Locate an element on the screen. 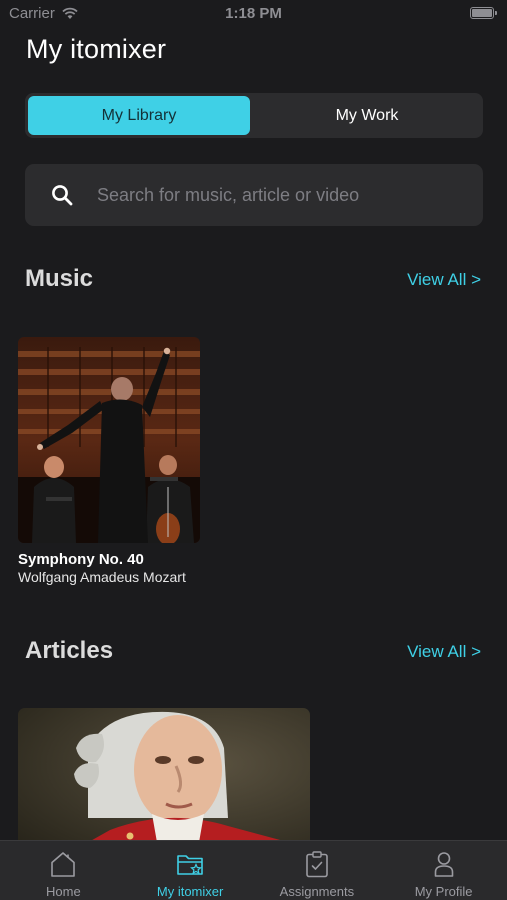 This screenshot has height=900, width=507. tab-my-profile-label: My Profile is located at coordinates (443, 891).